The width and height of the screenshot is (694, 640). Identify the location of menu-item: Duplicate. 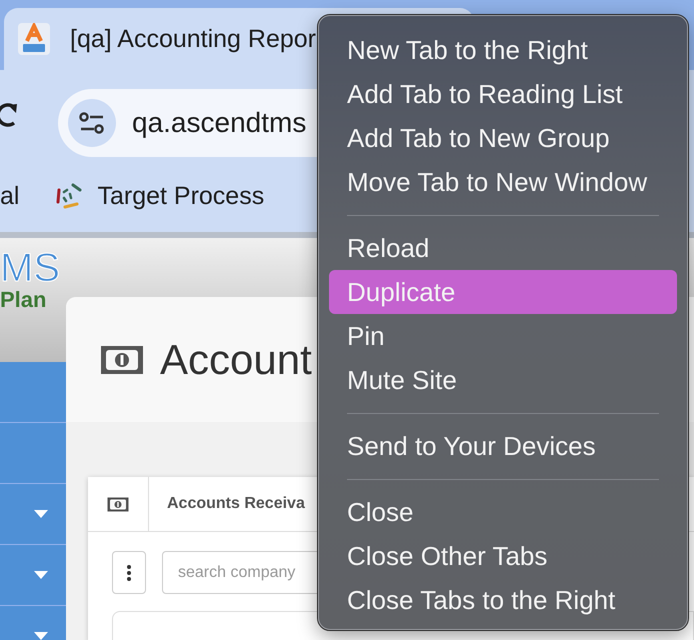
(503, 292).